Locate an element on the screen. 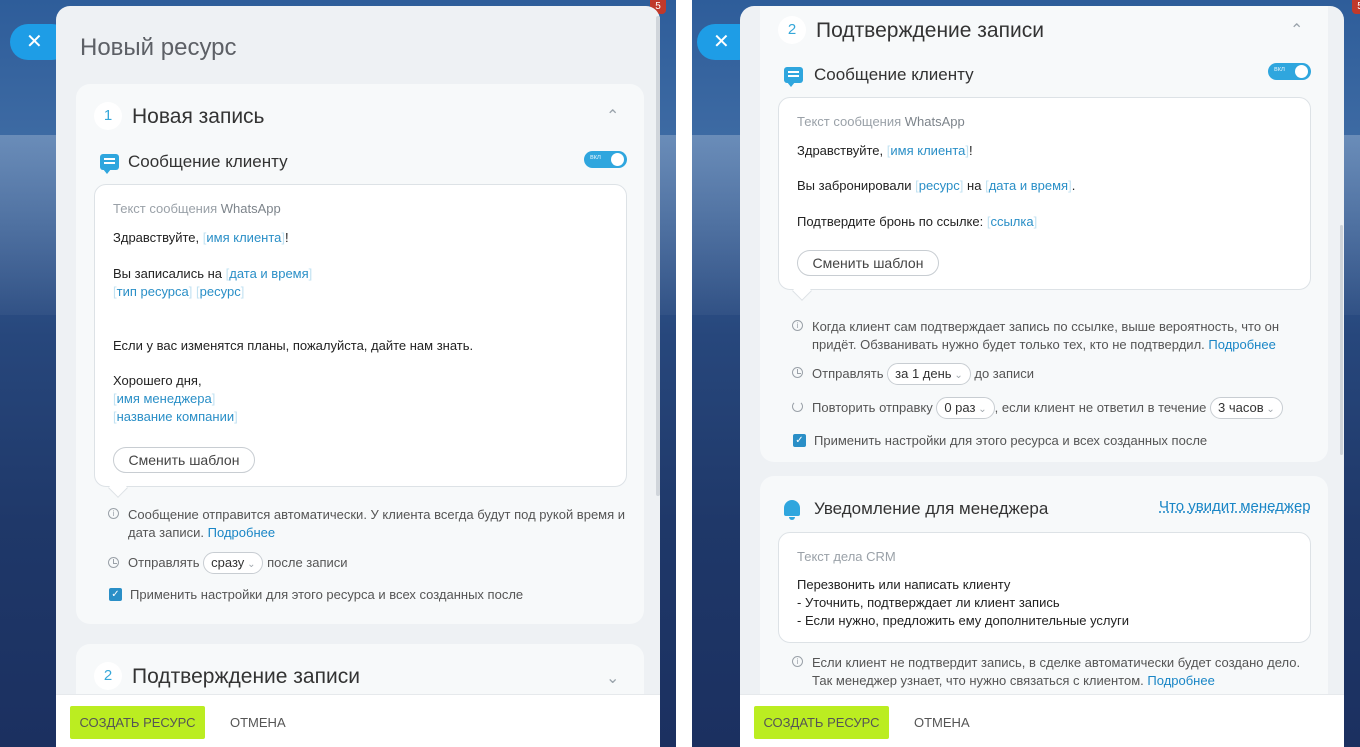 The image size is (1360, 747). send-timing-row: Отправлять за 1 день до записи is located at coordinates (923, 374).